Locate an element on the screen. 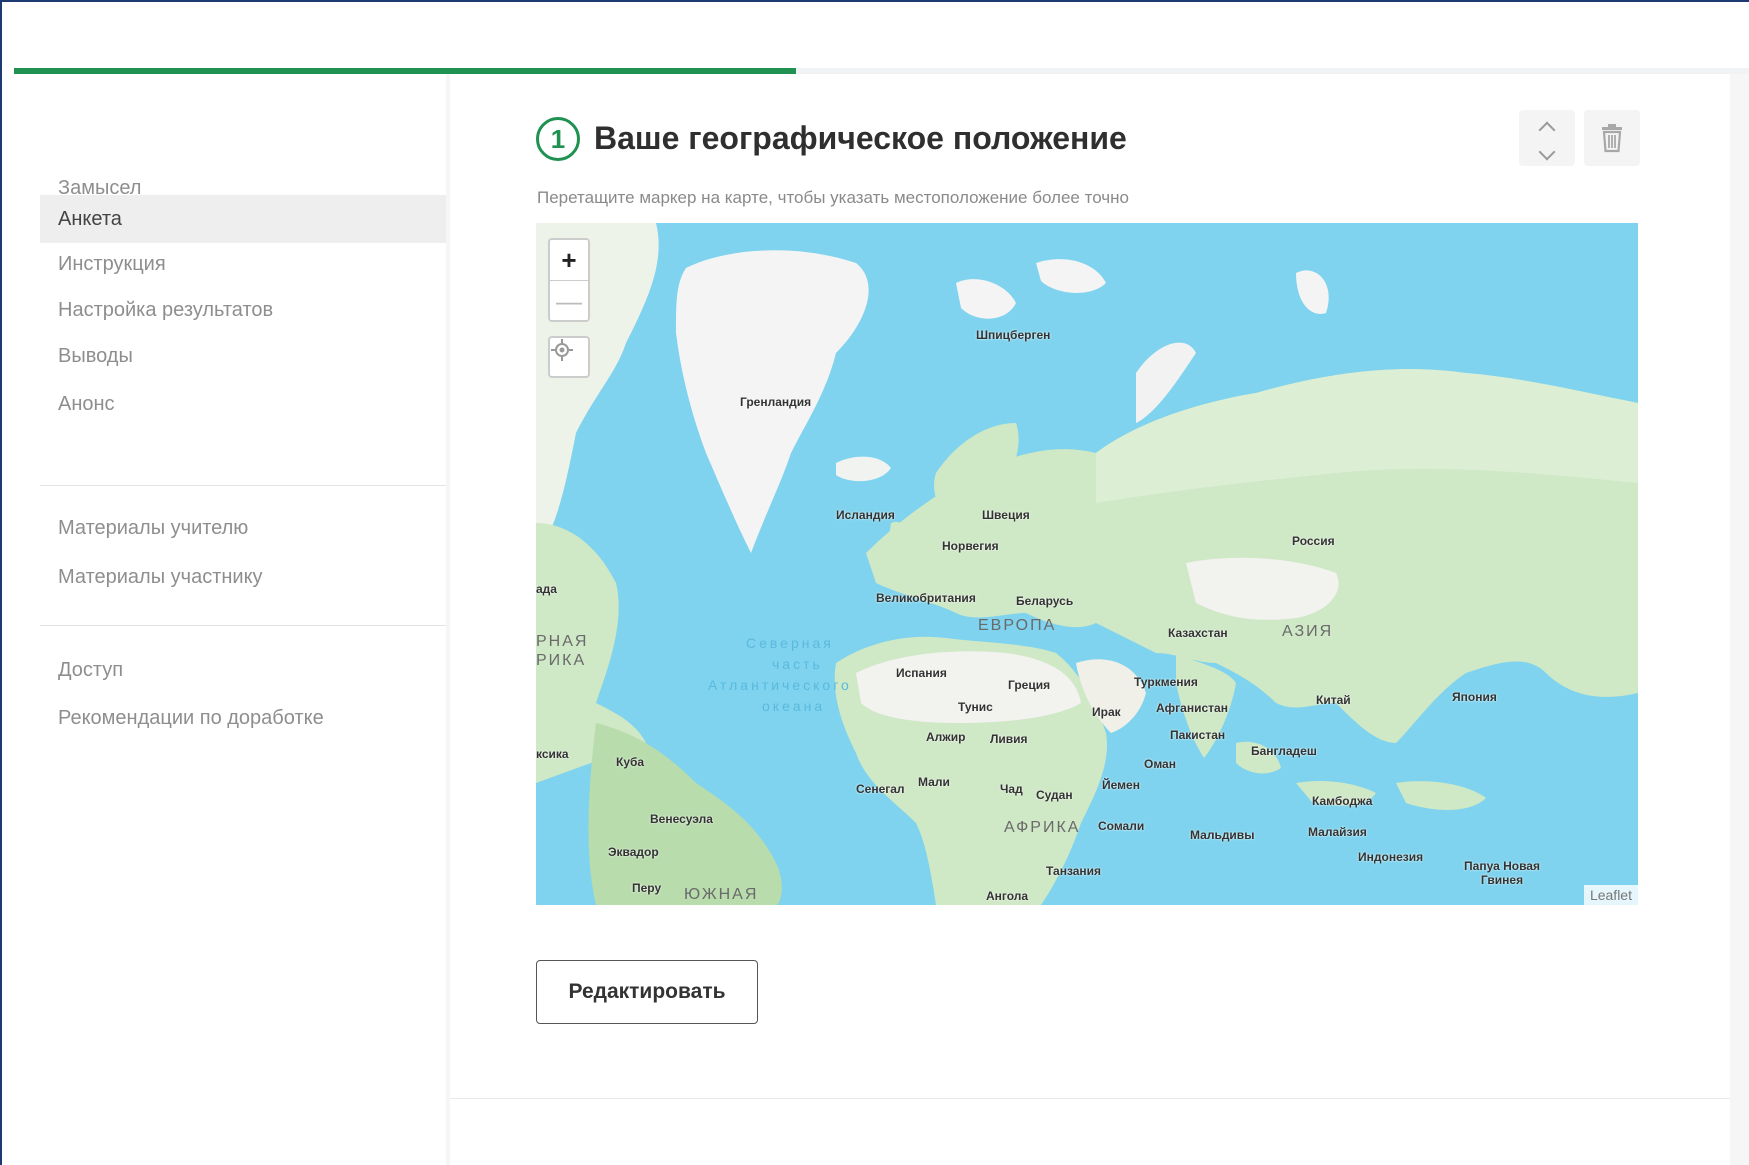  next-card is located at coordinates (1090, 1132).